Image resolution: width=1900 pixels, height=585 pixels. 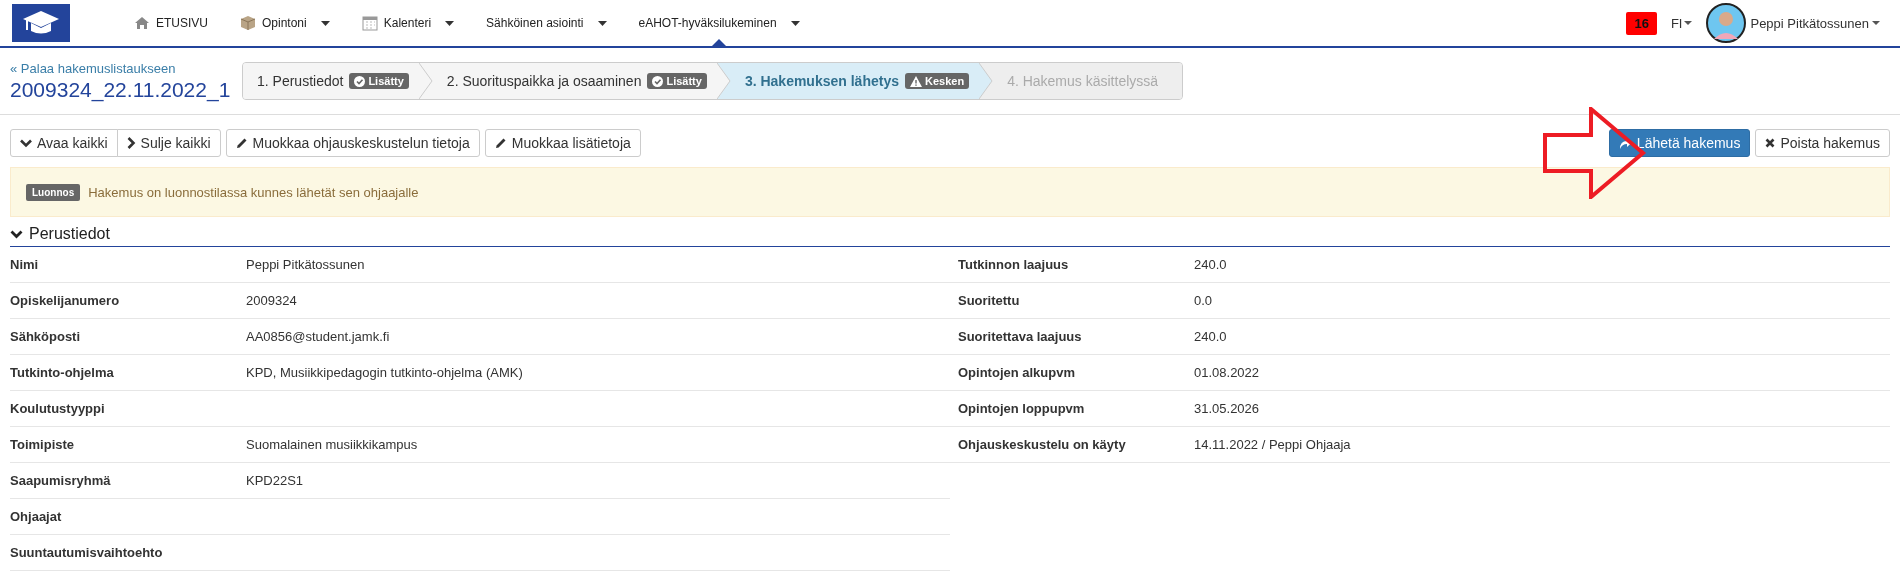 What do you see at coordinates (121, 89) in the screenshot?
I see `application-title: 2009324_22.11.2022_1` at bounding box center [121, 89].